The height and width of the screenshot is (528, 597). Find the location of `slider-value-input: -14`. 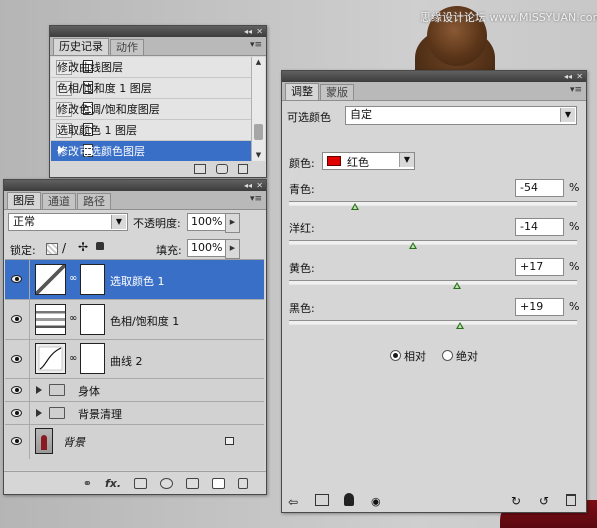

slider-value-input: -14 is located at coordinates (539, 227).